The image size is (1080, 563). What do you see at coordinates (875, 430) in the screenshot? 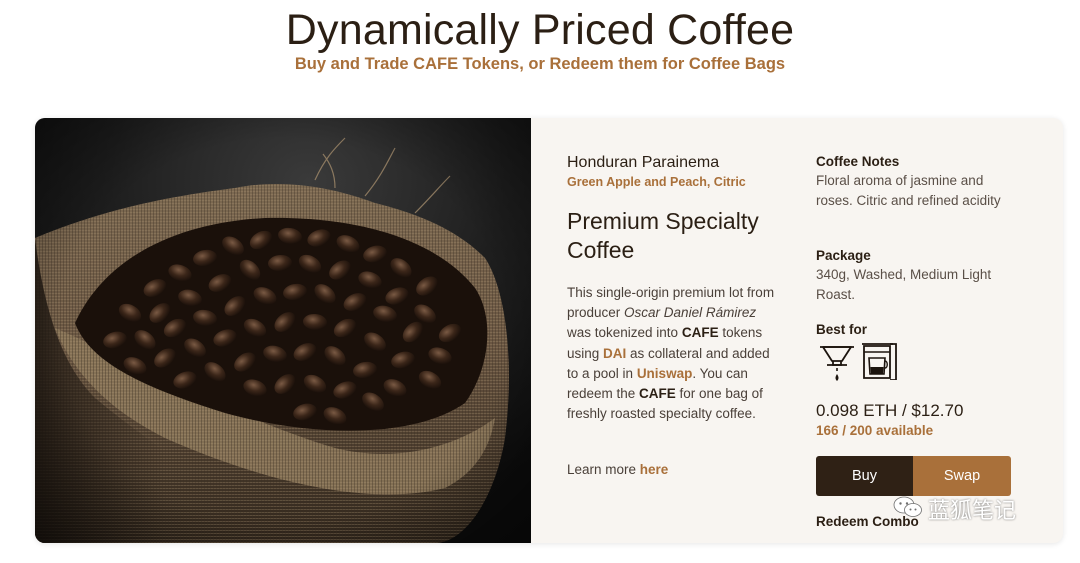
I see `availability-count: 166 / 200 available` at bounding box center [875, 430].